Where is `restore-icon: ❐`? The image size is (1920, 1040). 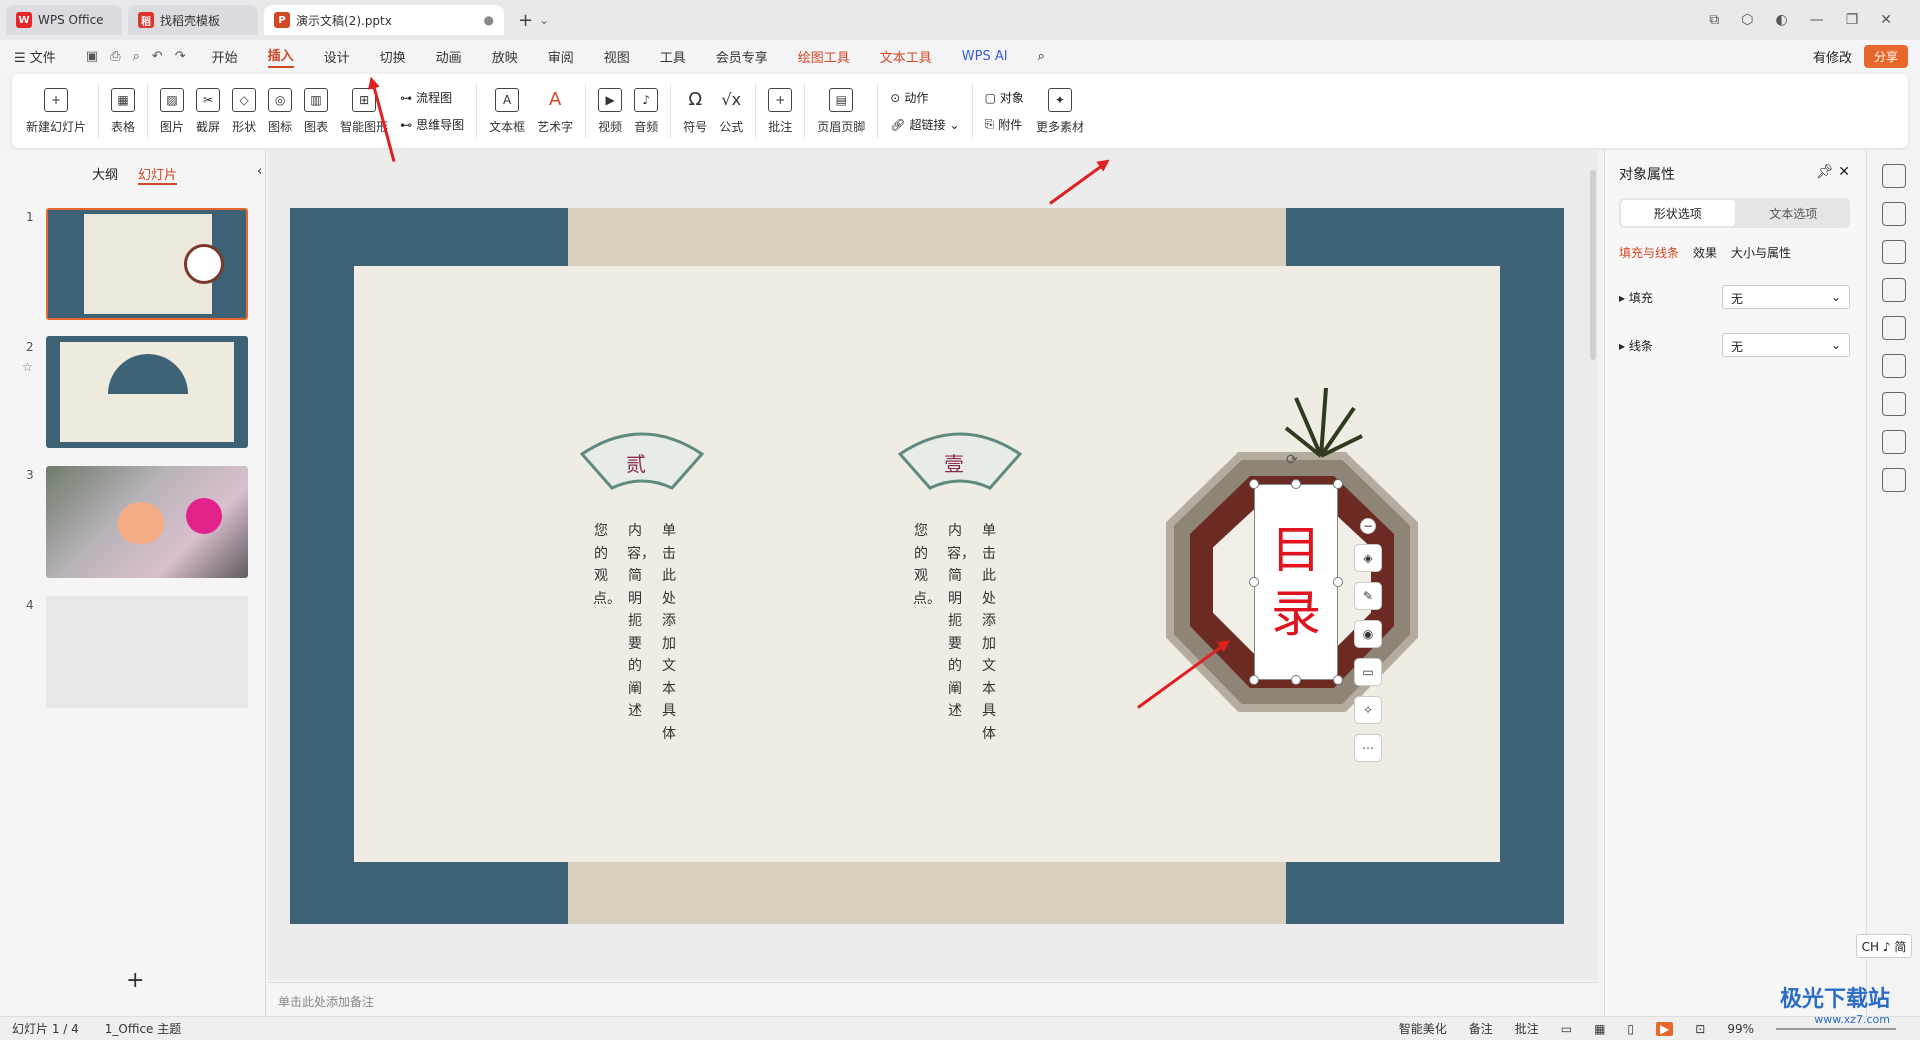 restore-icon: ❐ is located at coordinates (1852, 20).